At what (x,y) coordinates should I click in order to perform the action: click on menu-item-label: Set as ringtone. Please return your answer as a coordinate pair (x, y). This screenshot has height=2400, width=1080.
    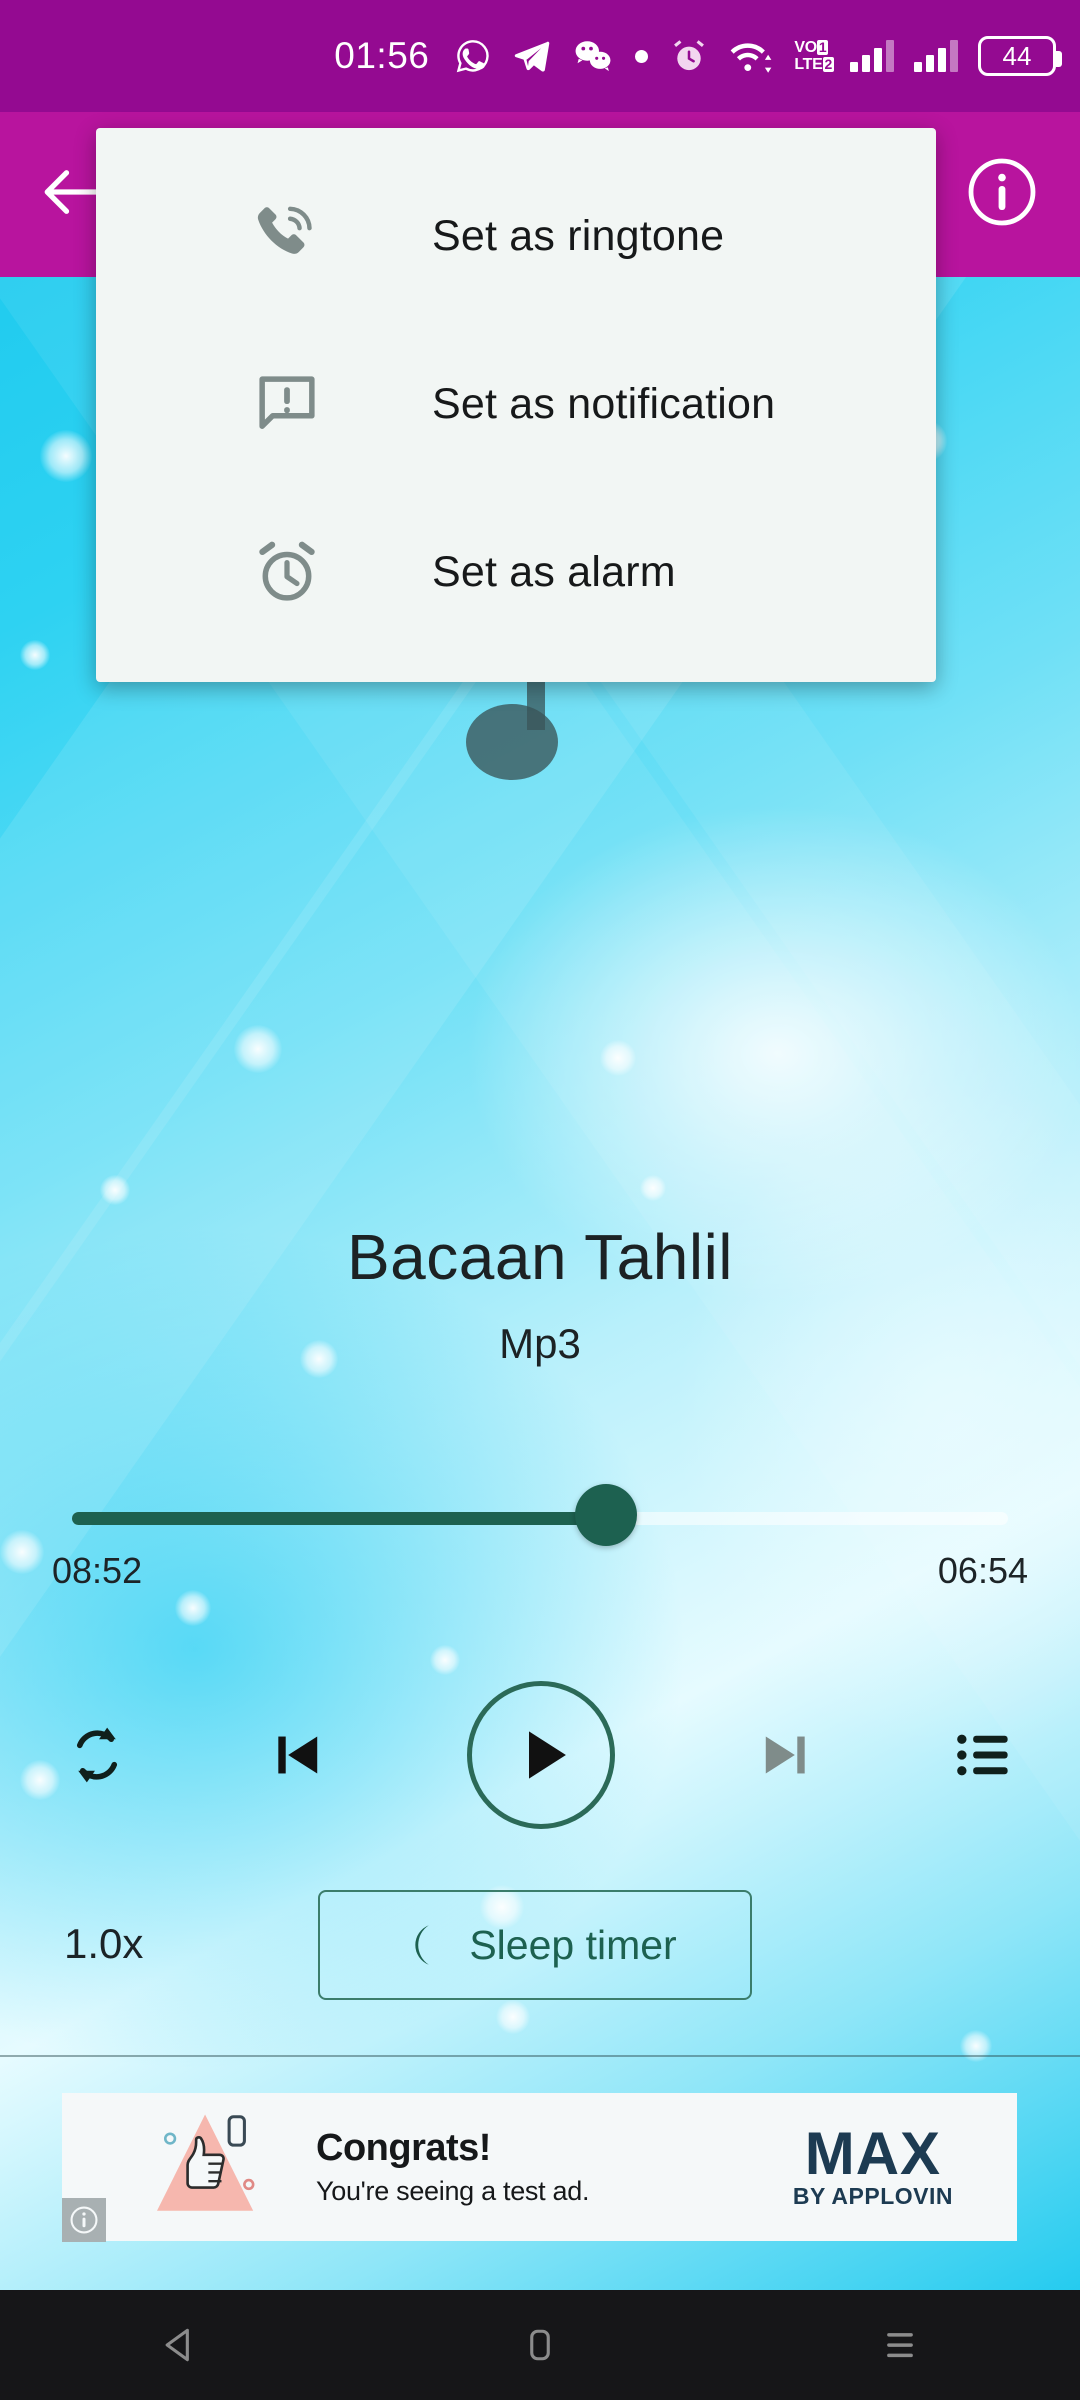
    Looking at the image, I should click on (578, 235).